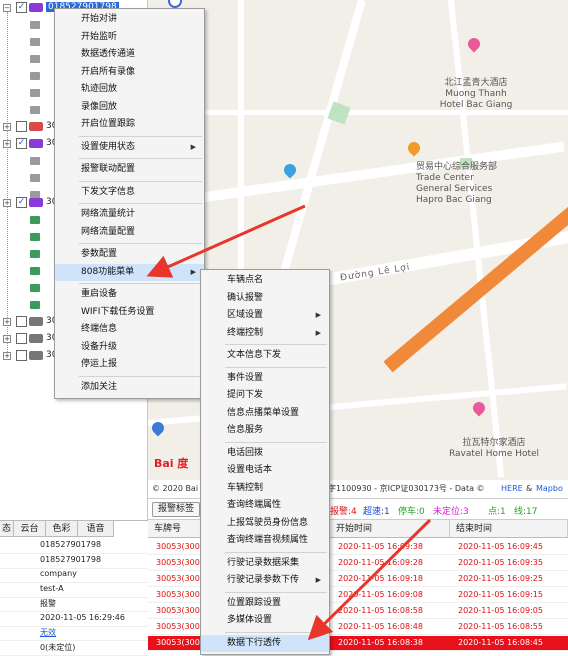 This screenshot has width=568, height=656. I want to click on menu-item: 上报驾驶员身份信息, so click(265, 524).